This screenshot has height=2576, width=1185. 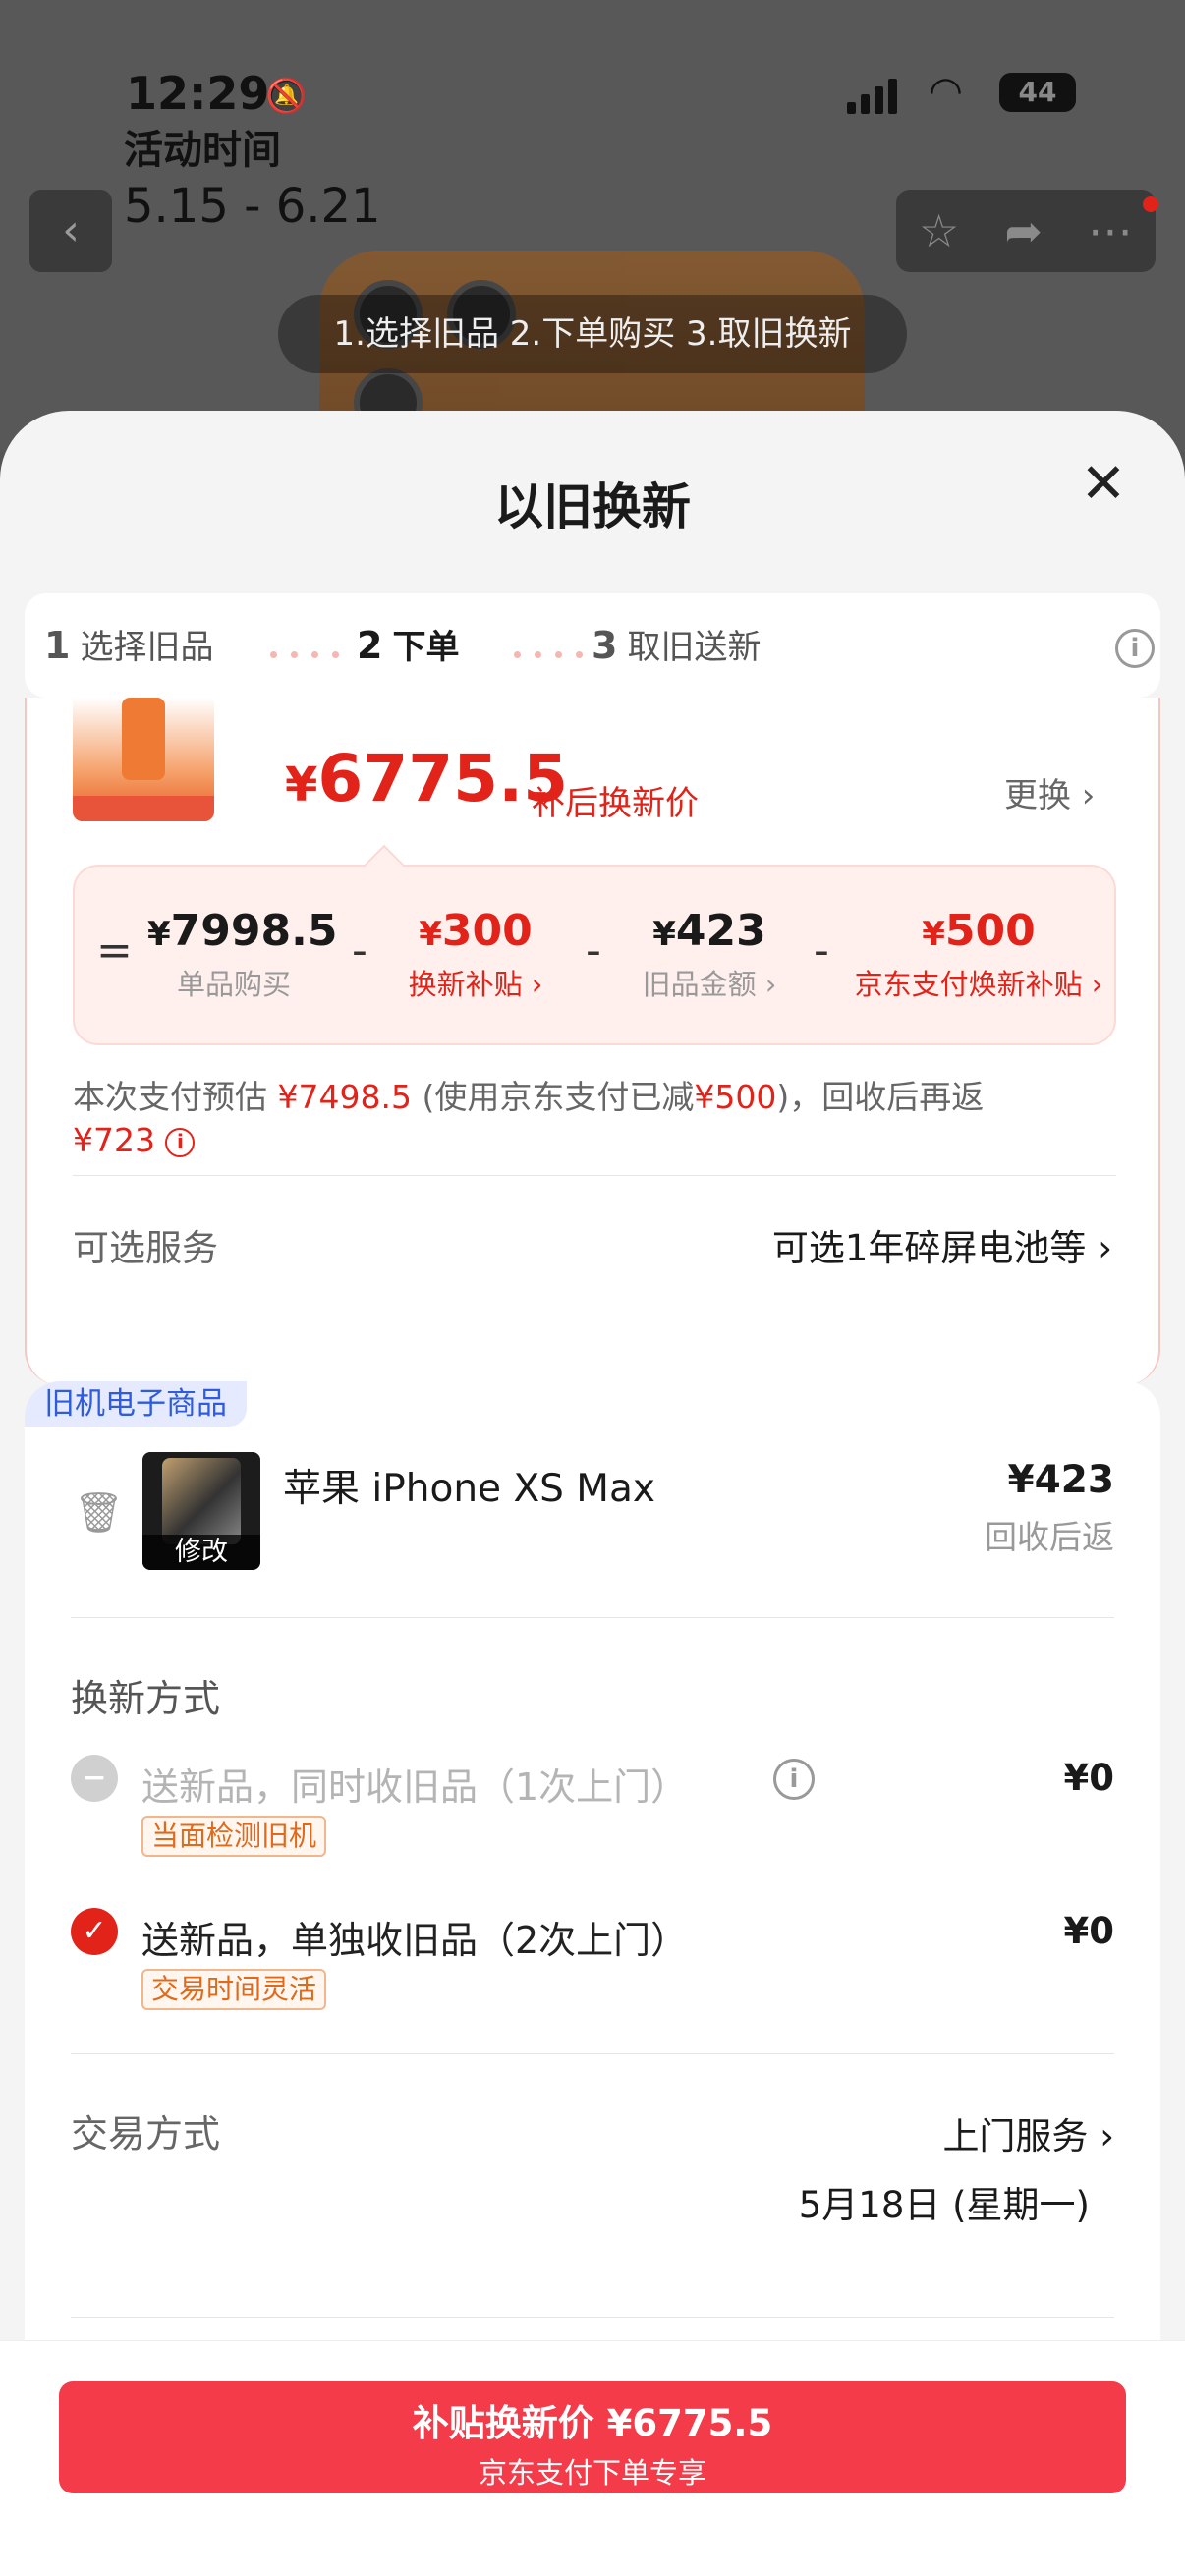 I want to click on checkout-subtitle: 京东支付下单专享, so click(x=592, y=2473).